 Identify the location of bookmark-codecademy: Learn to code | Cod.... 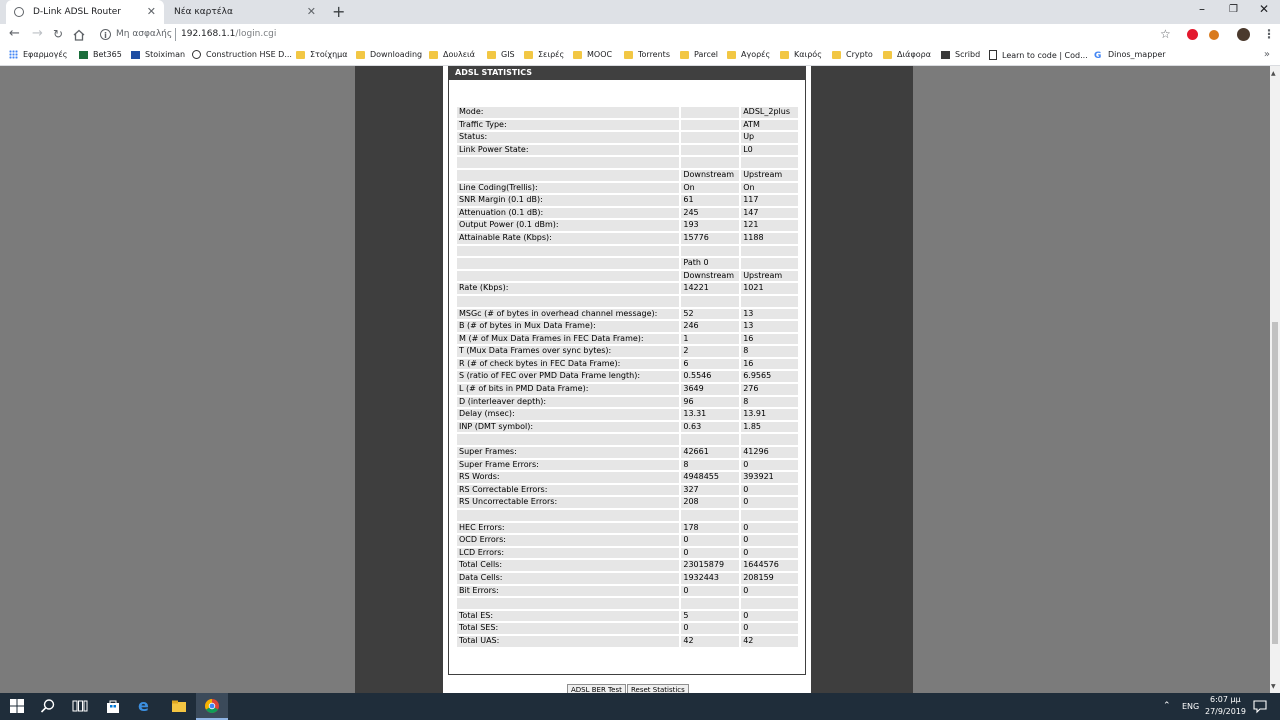
(1038, 55).